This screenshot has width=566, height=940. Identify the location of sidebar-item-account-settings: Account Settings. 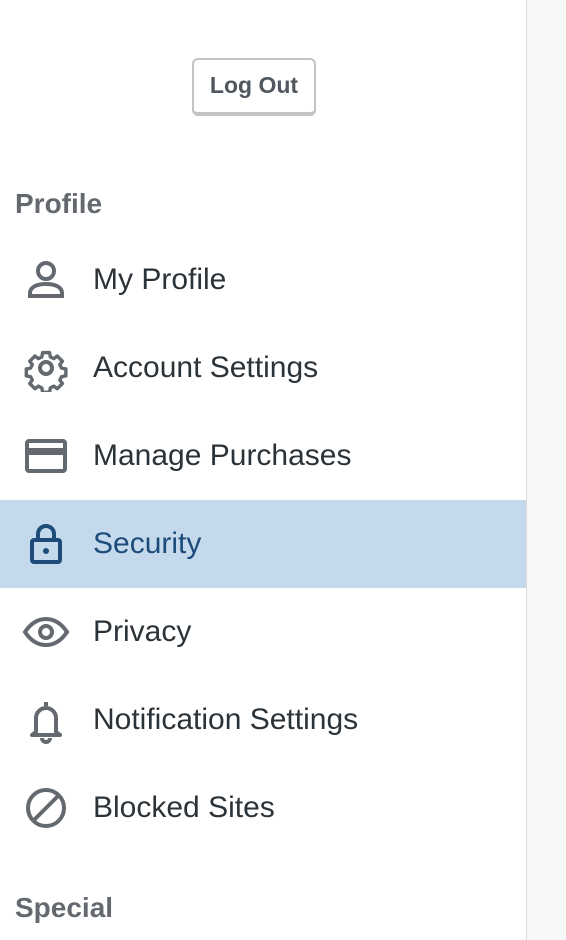
(263, 368).